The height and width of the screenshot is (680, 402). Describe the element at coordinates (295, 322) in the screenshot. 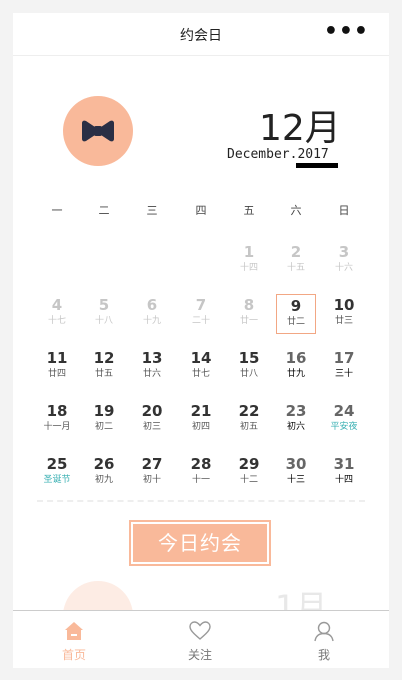

I see `lunar-date: 廿二` at that location.